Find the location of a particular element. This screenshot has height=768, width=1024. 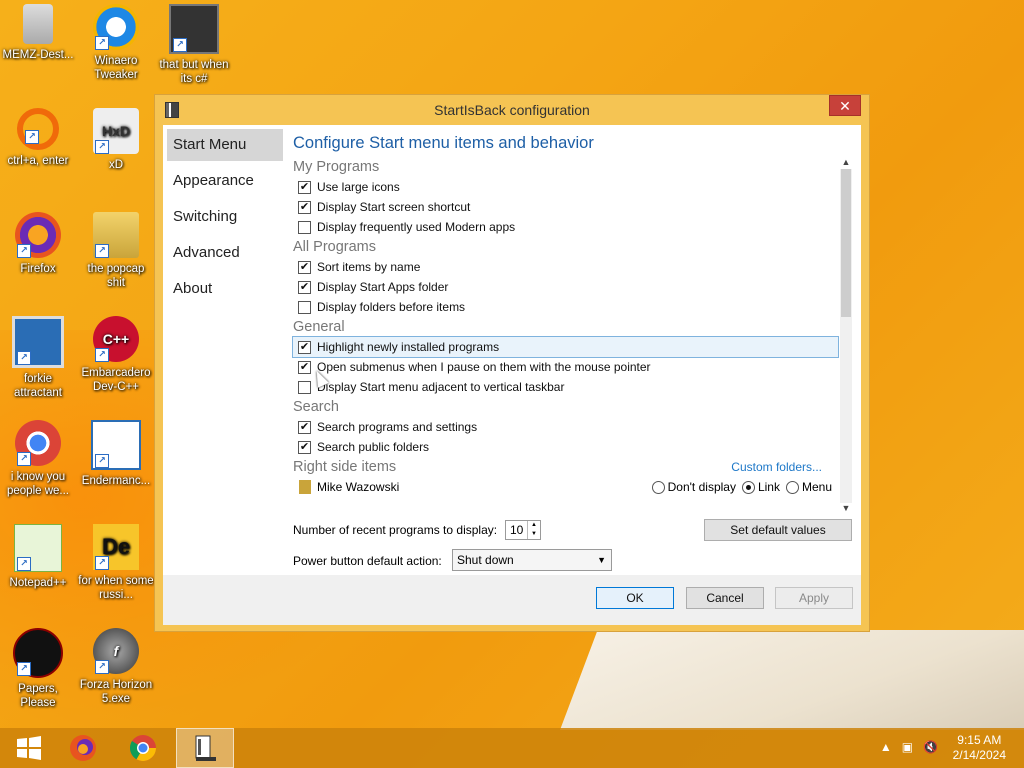

system-tray: ▲ ▣ 🔇 is located at coordinates (909, 747).